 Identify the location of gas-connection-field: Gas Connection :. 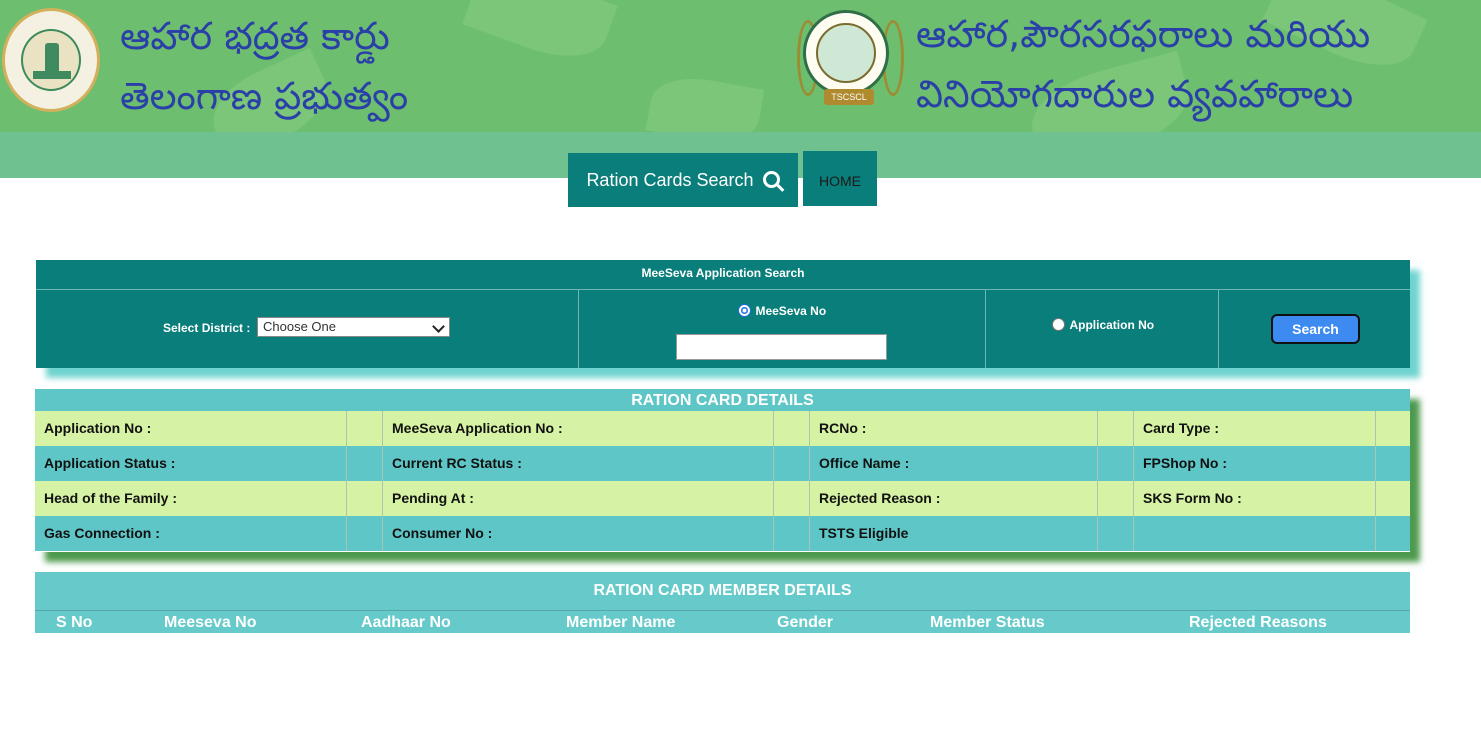
(102, 533).